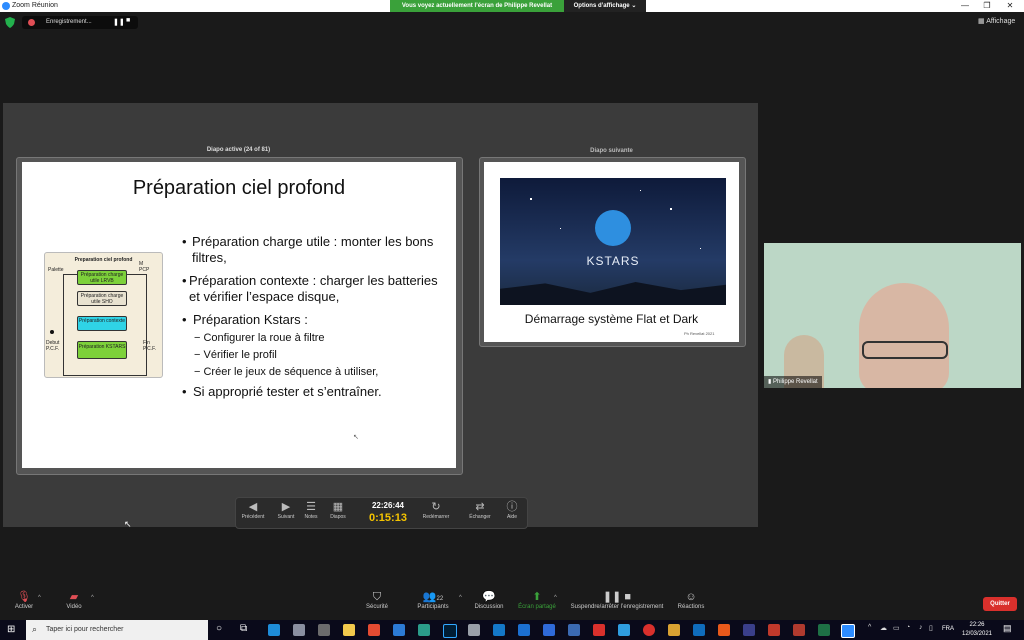 Image resolution: width=1024 pixels, height=640 pixels. What do you see at coordinates (102, 298) in the screenshot?
I see `diagram-box-sho: Préparation charge utile SHO` at bounding box center [102, 298].